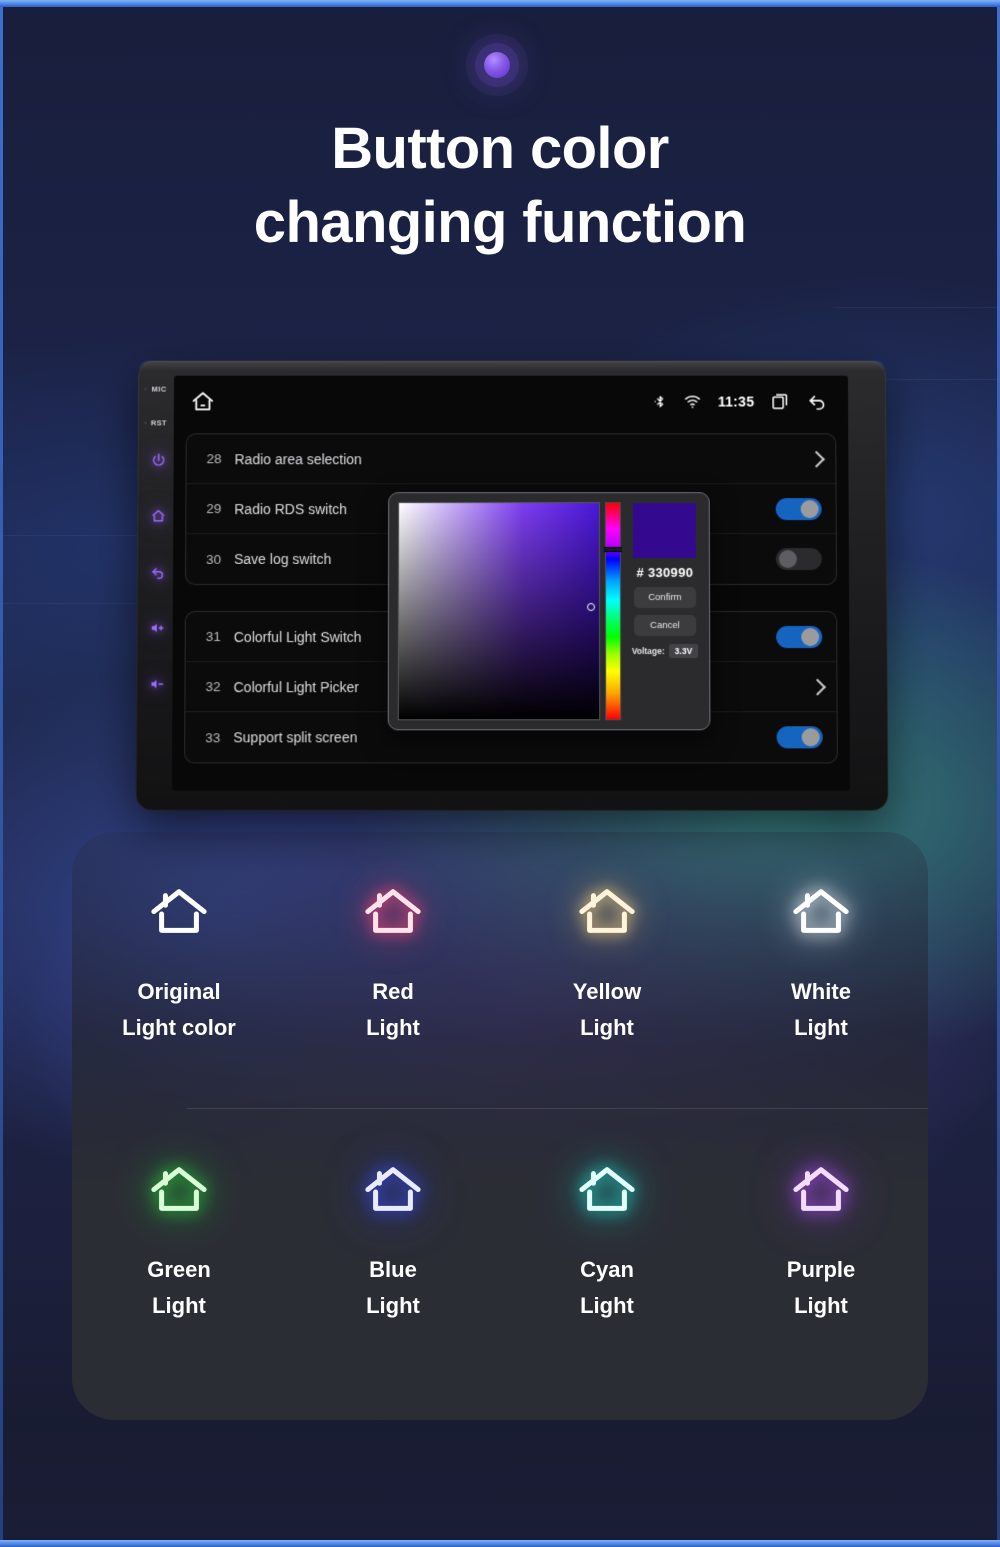 Image resolution: width=1000 pixels, height=1547 pixels. I want to click on light-color-caption: Red Light, so click(393, 1010).